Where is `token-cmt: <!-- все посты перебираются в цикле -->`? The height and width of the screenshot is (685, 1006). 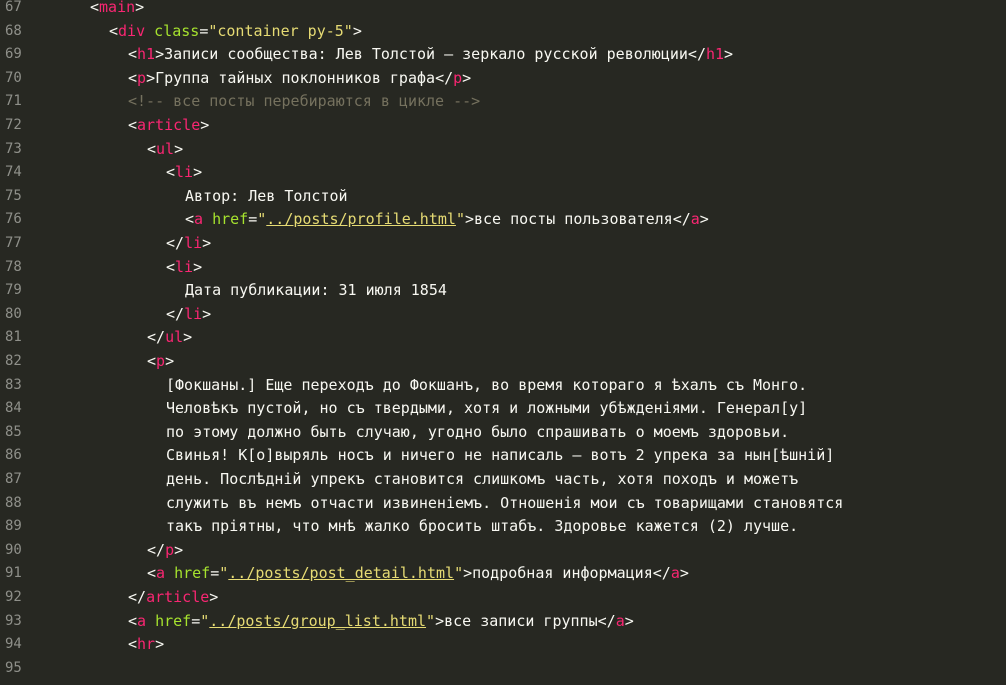 token-cmt: <!-- все посты перебираются в цикле --> is located at coordinates (304, 101).